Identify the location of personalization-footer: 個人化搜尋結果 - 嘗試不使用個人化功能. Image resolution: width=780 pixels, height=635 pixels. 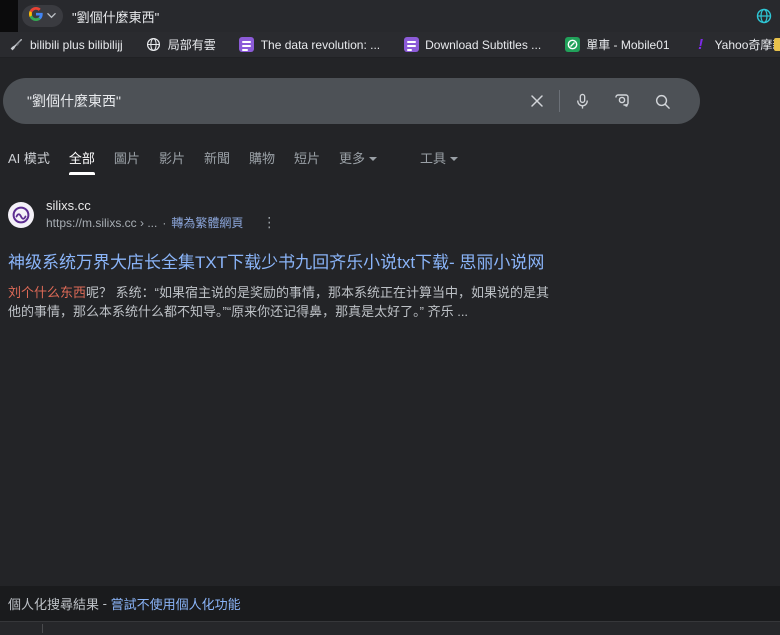
(390, 603).